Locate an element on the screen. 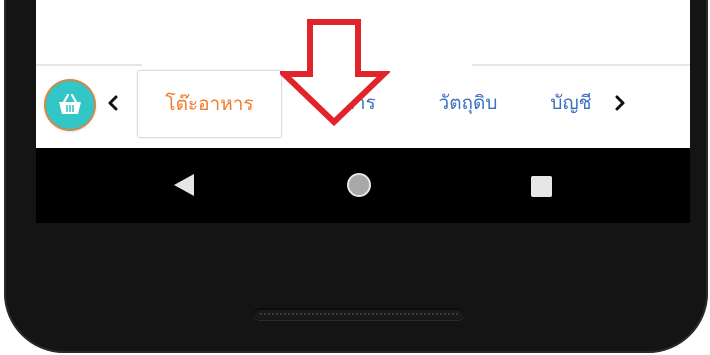 Image resolution: width=710 pixels, height=355 pixels. tab-label: วัตถุดิบ is located at coordinates (468, 103).